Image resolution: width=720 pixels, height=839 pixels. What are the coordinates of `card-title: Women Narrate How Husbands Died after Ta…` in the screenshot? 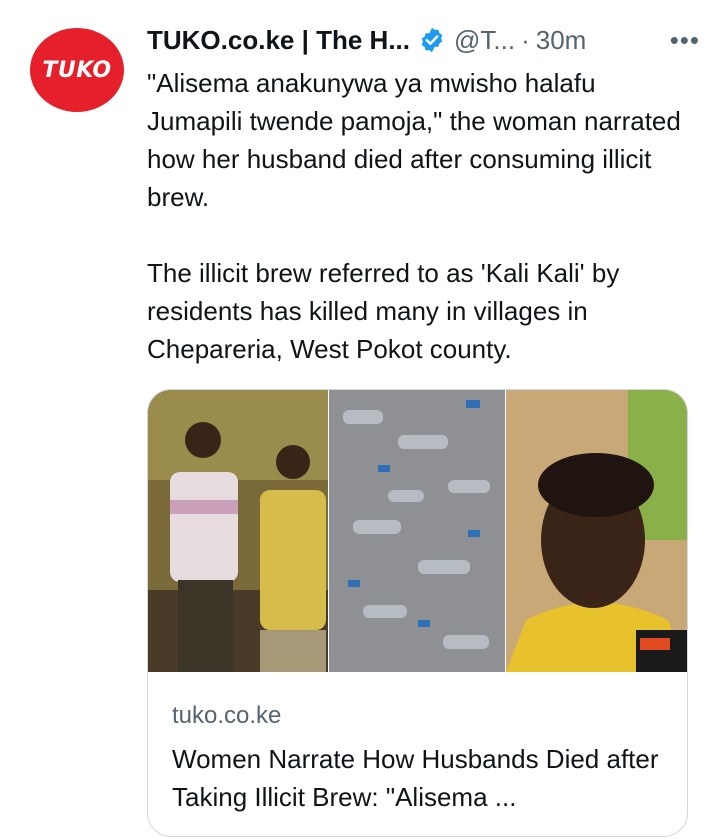 It's located at (422, 778).